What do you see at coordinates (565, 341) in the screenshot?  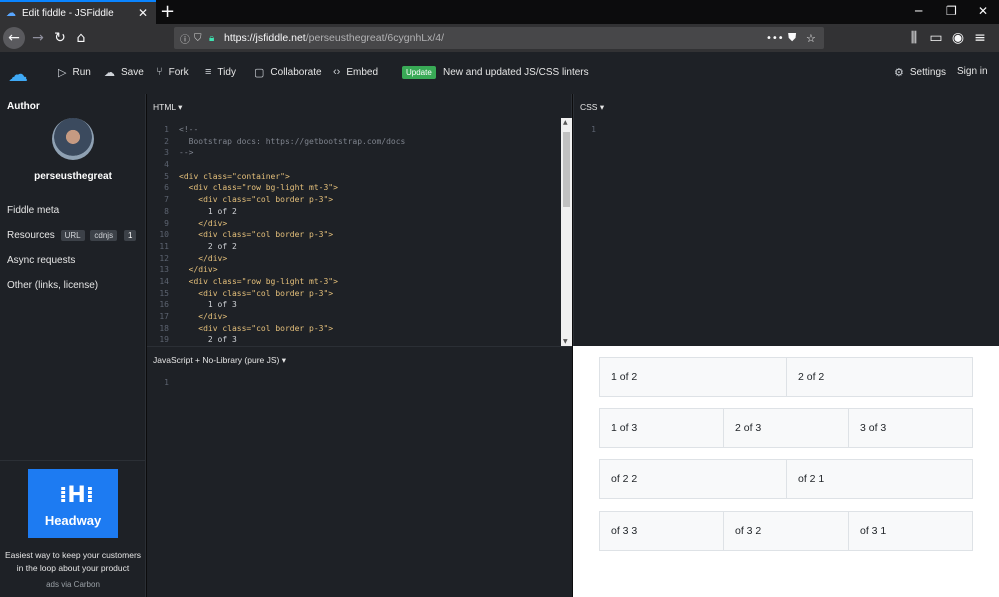 I see `scroll-down-icon: ▼` at bounding box center [565, 341].